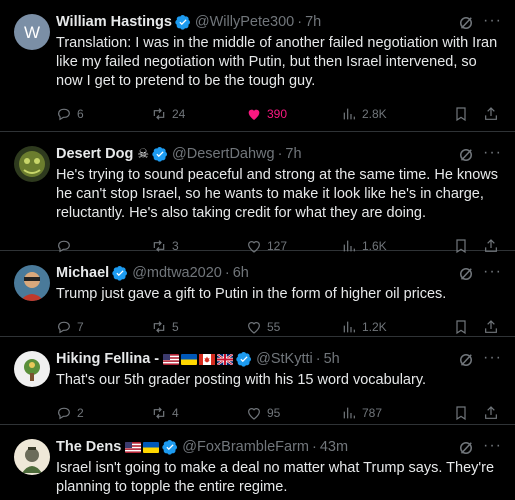 The image size is (515, 500). Describe the element at coordinates (177, 273) in the screenshot. I see `handle: @mdtwa2020` at that location.